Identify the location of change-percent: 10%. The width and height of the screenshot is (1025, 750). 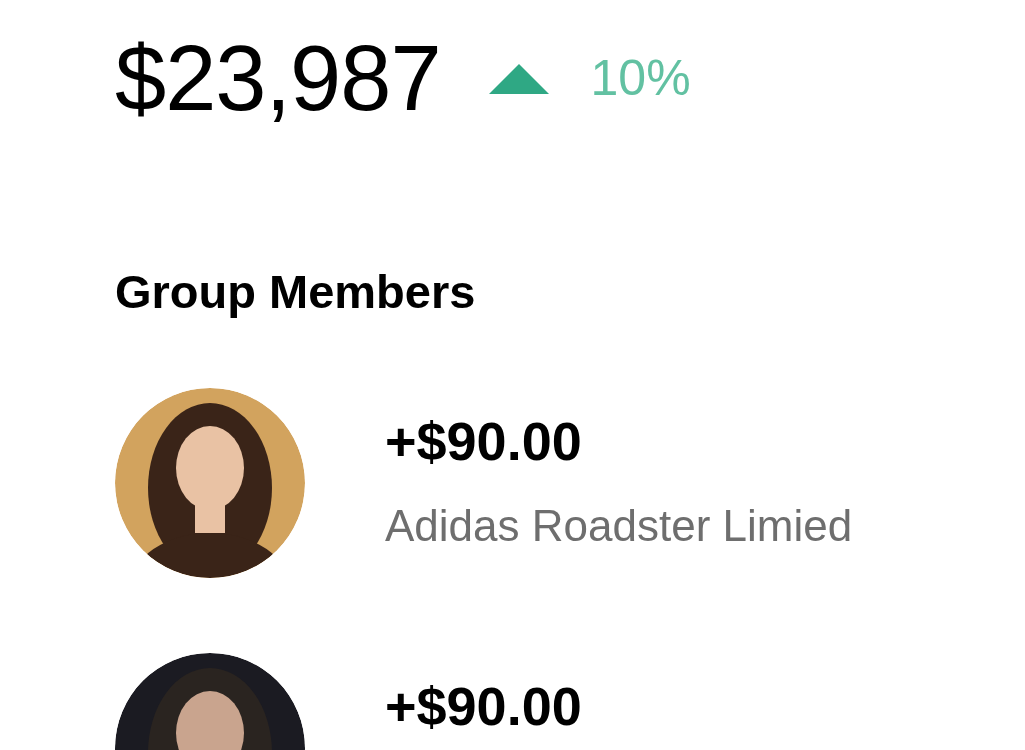
(640, 79).